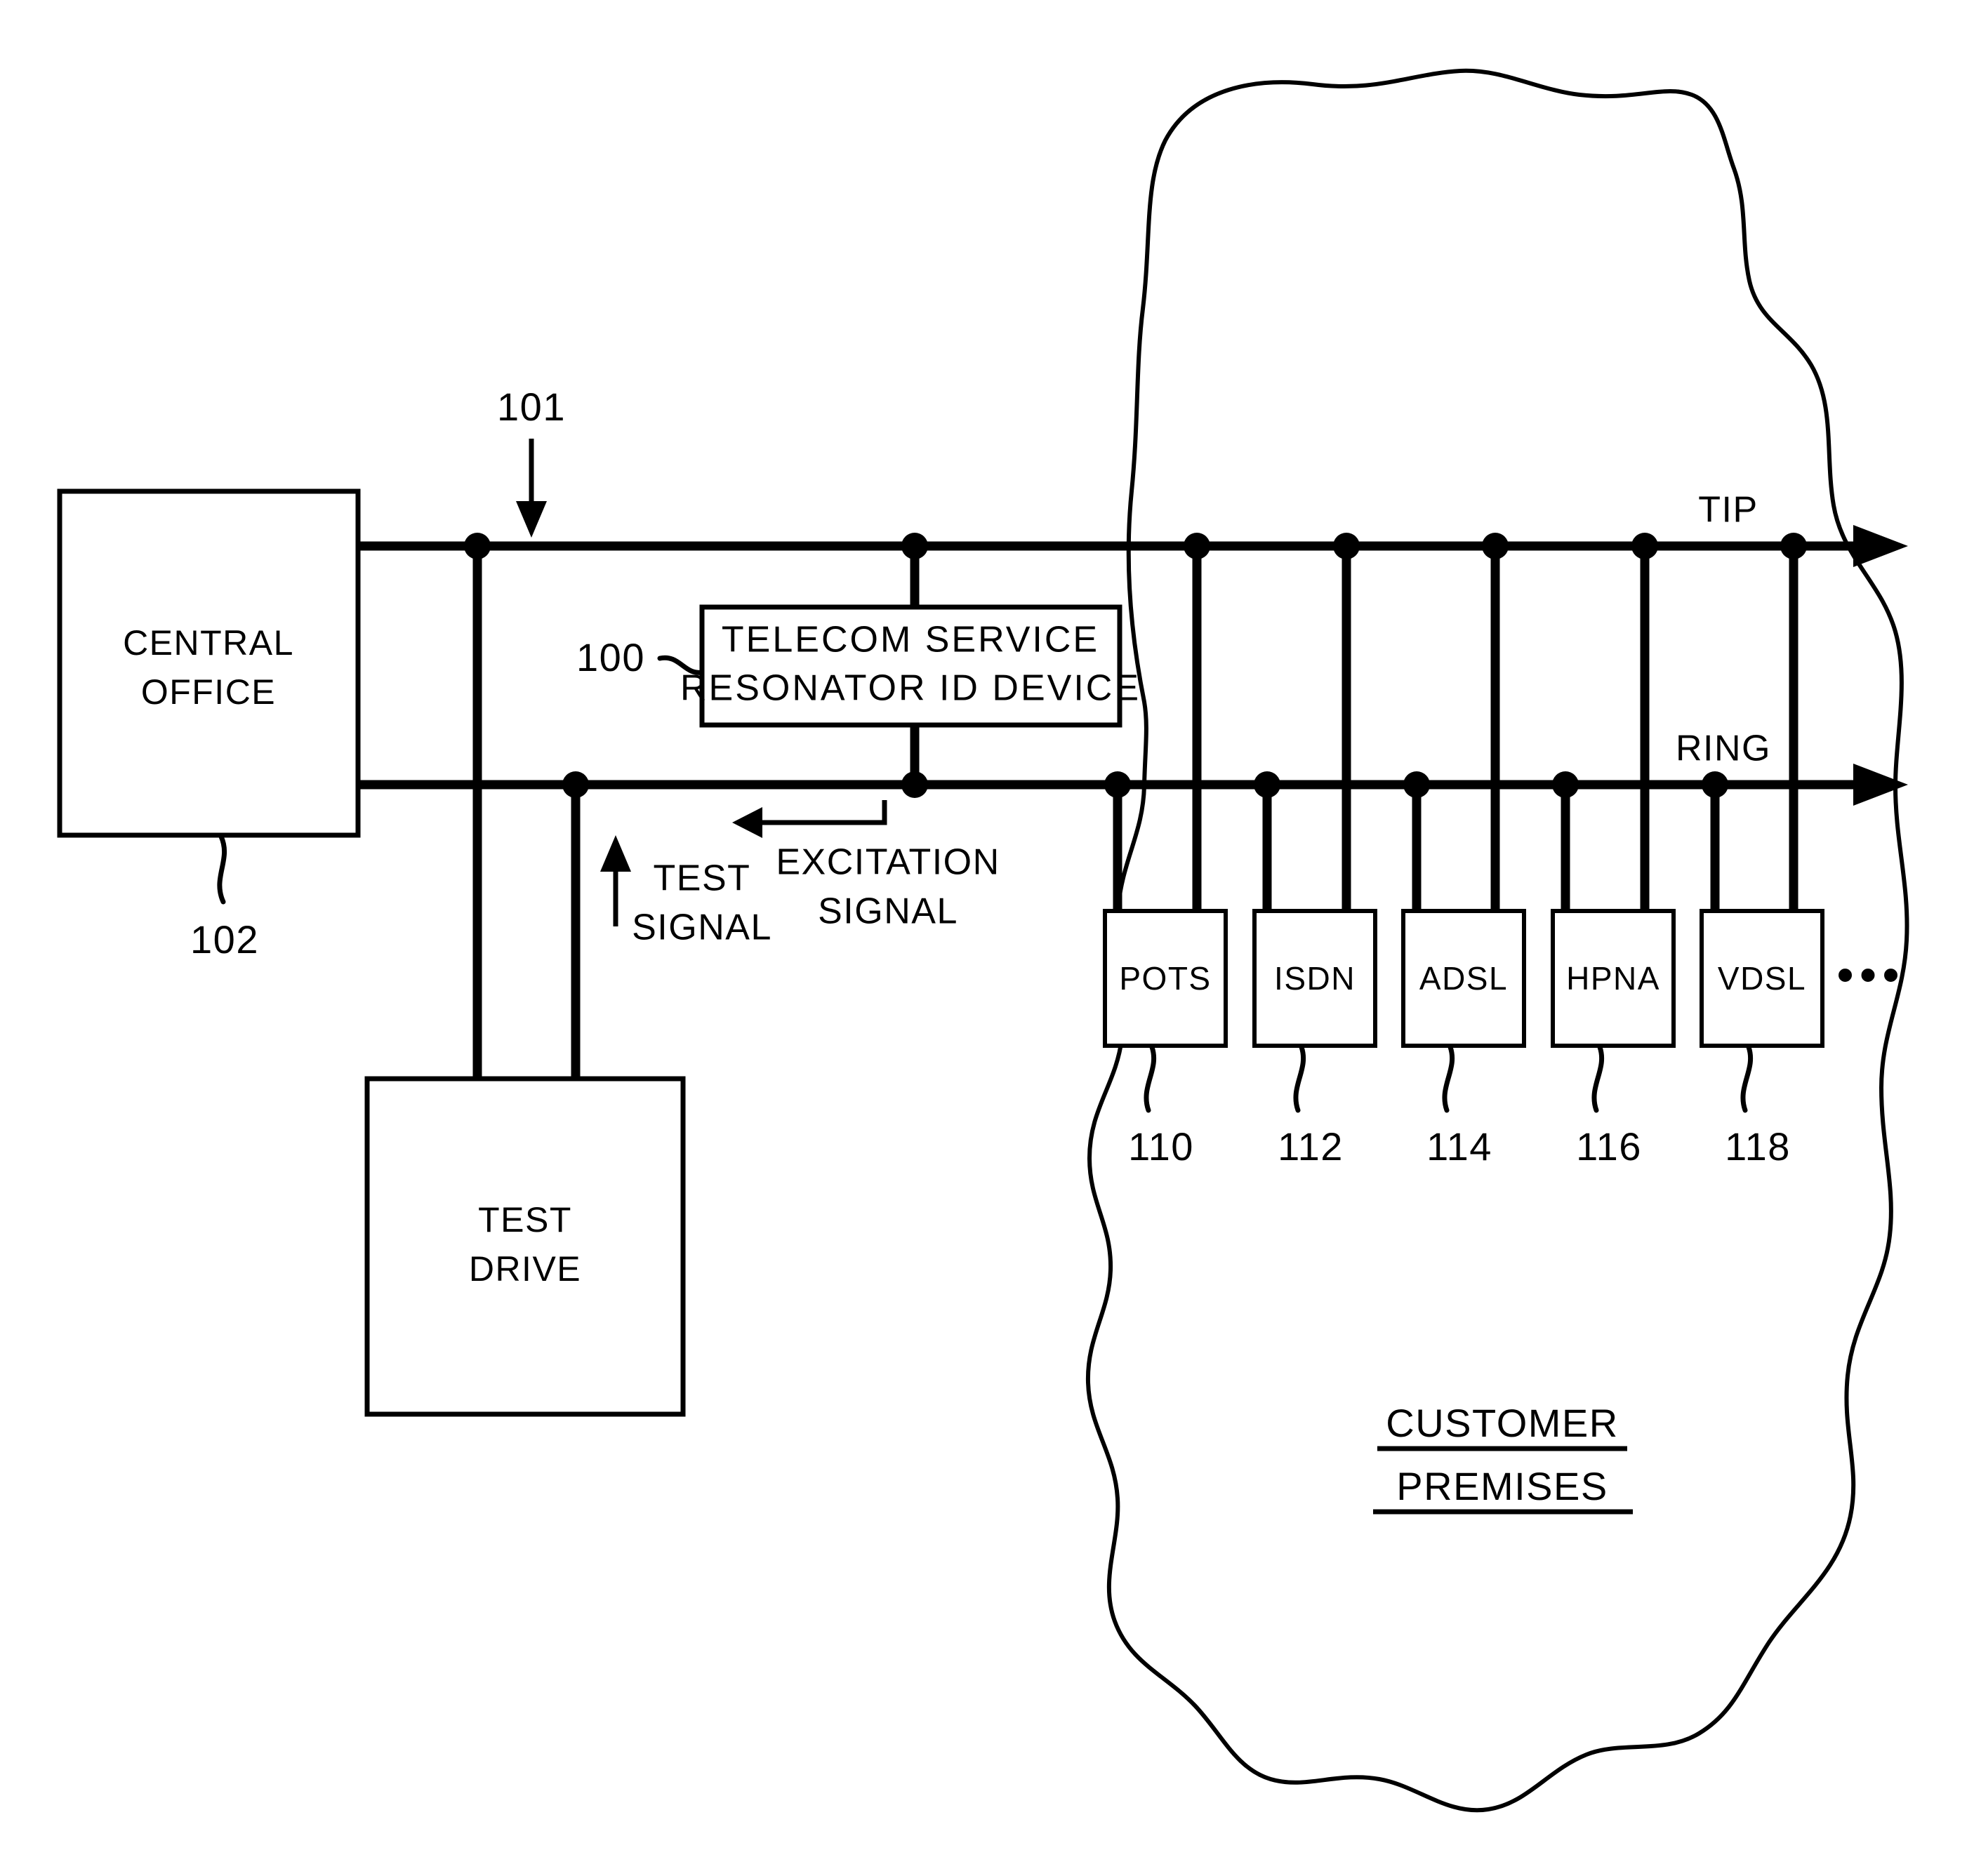 The width and height of the screenshot is (1974, 1876). Describe the element at coordinates (525, 1269) in the screenshot. I see `test-drive-label-line2: DRIVE` at that location.